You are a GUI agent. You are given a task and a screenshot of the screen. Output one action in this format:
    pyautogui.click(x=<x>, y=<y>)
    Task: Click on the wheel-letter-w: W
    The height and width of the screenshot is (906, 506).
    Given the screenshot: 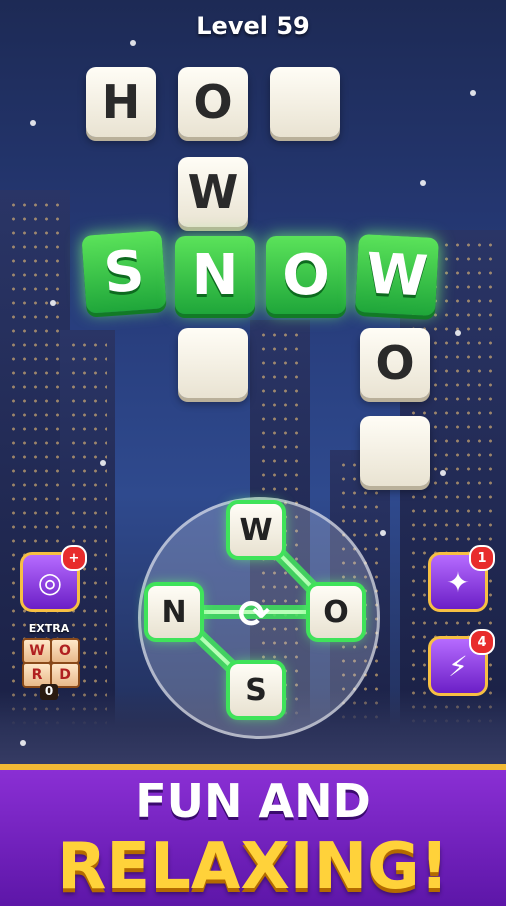 What is the action you would take?
    pyautogui.click(x=256, y=530)
    